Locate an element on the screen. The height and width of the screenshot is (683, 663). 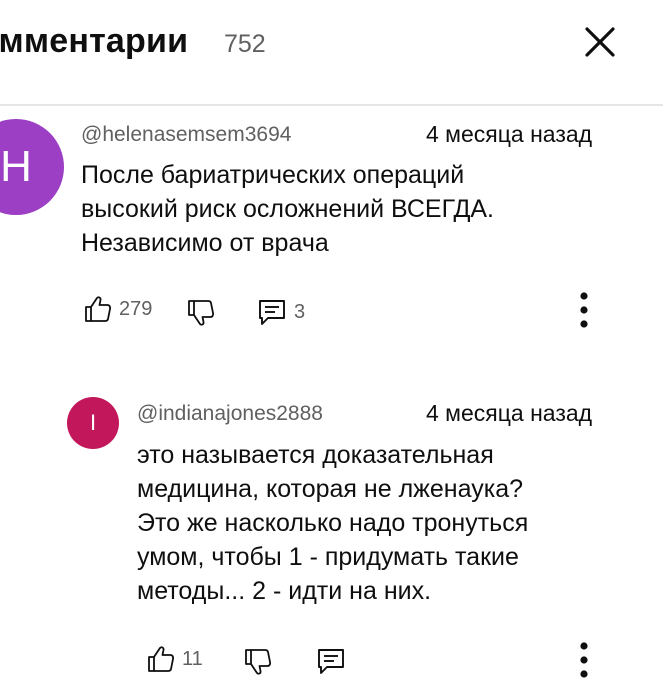
comment-line: После бариатрических операций is located at coordinates (273, 175).